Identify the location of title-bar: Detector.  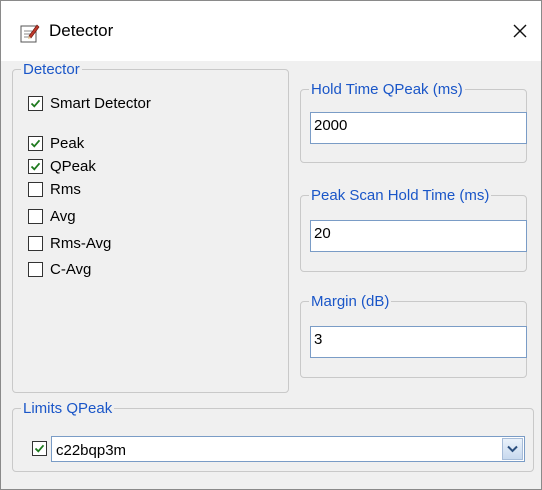
(271, 31).